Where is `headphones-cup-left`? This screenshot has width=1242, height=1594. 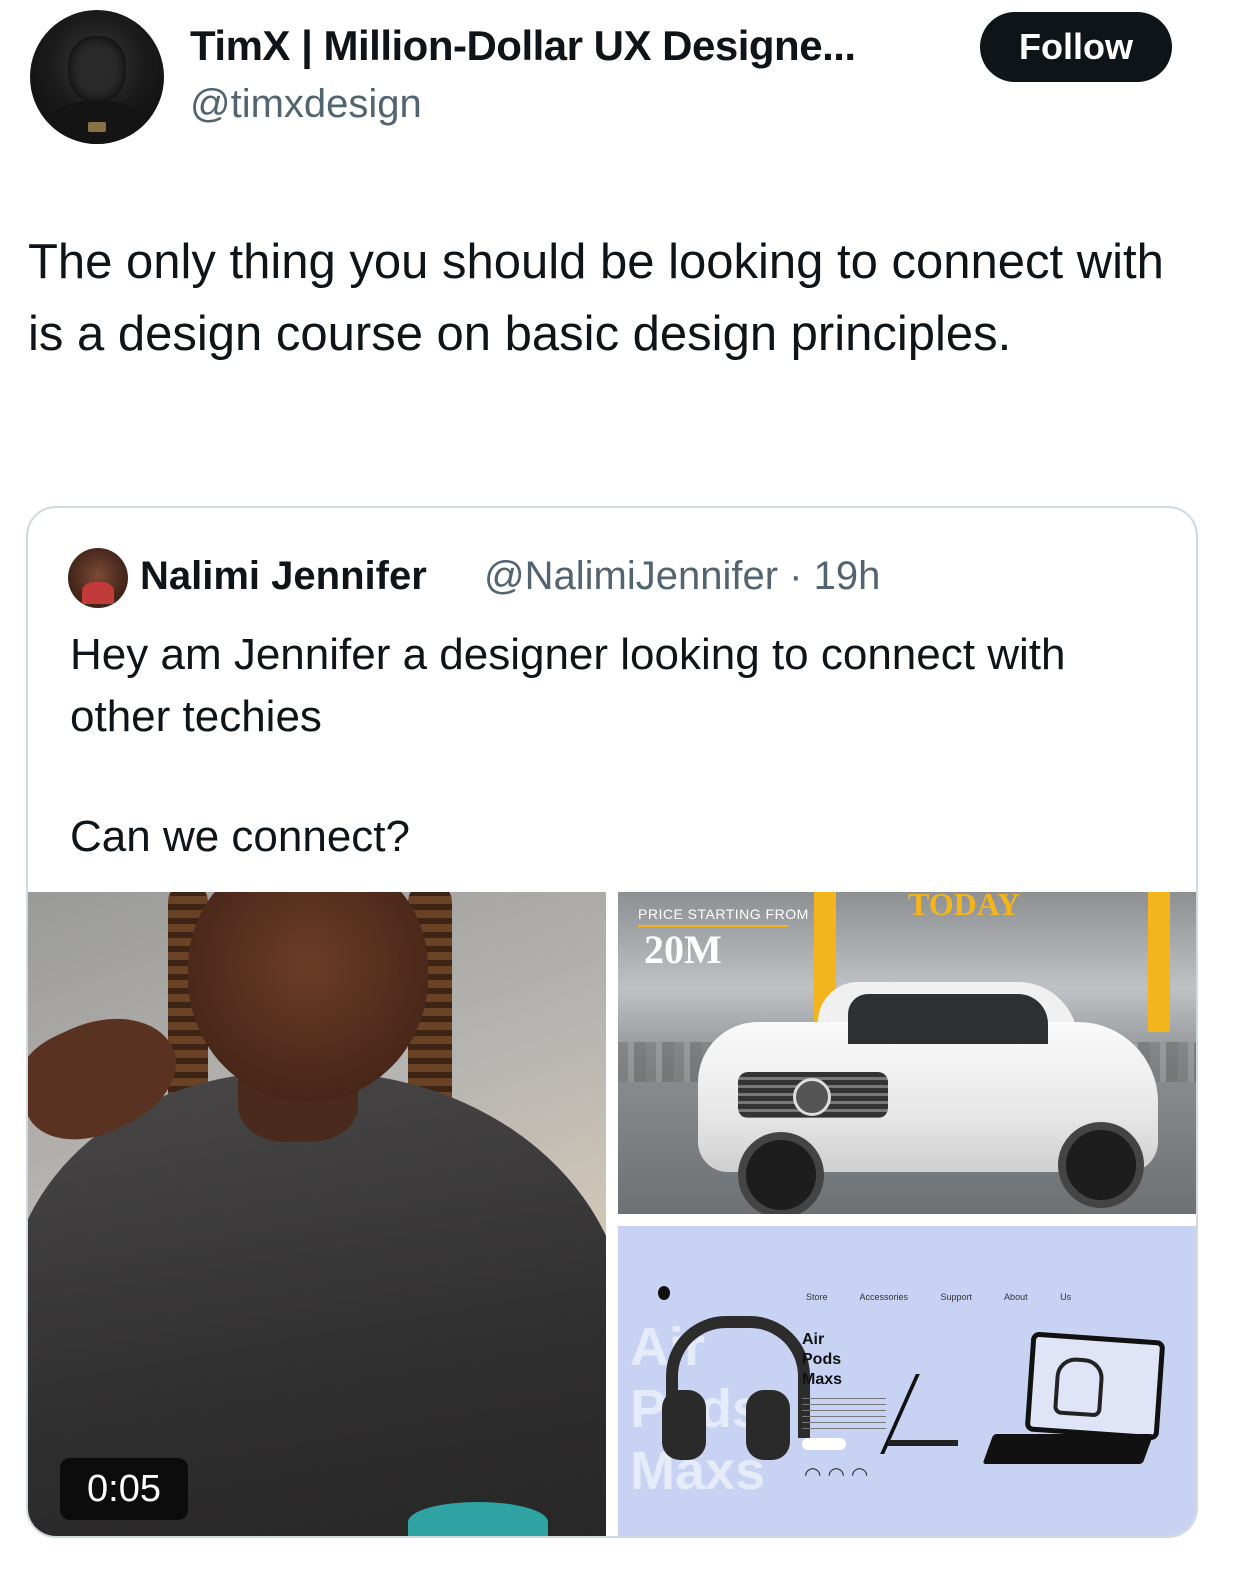
headphones-cup-left is located at coordinates (684, 1425).